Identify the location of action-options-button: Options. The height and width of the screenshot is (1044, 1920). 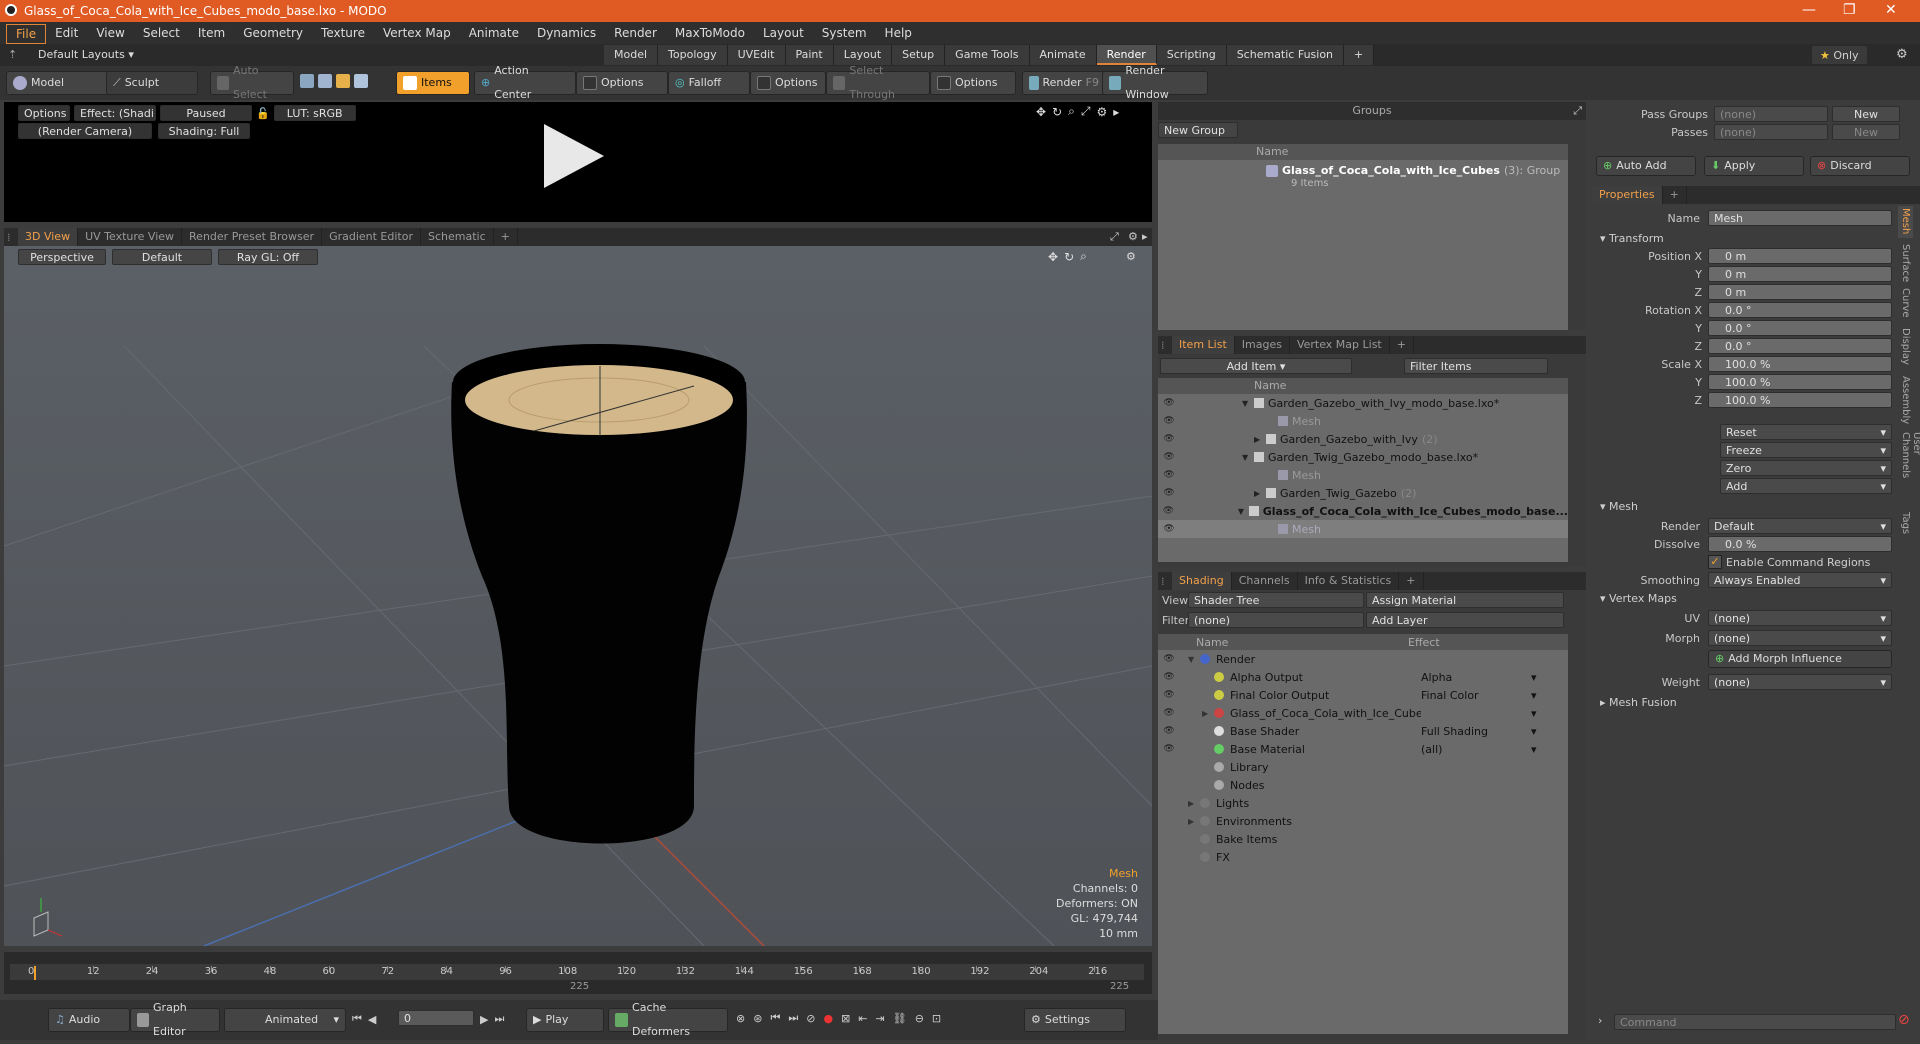
(622, 83).